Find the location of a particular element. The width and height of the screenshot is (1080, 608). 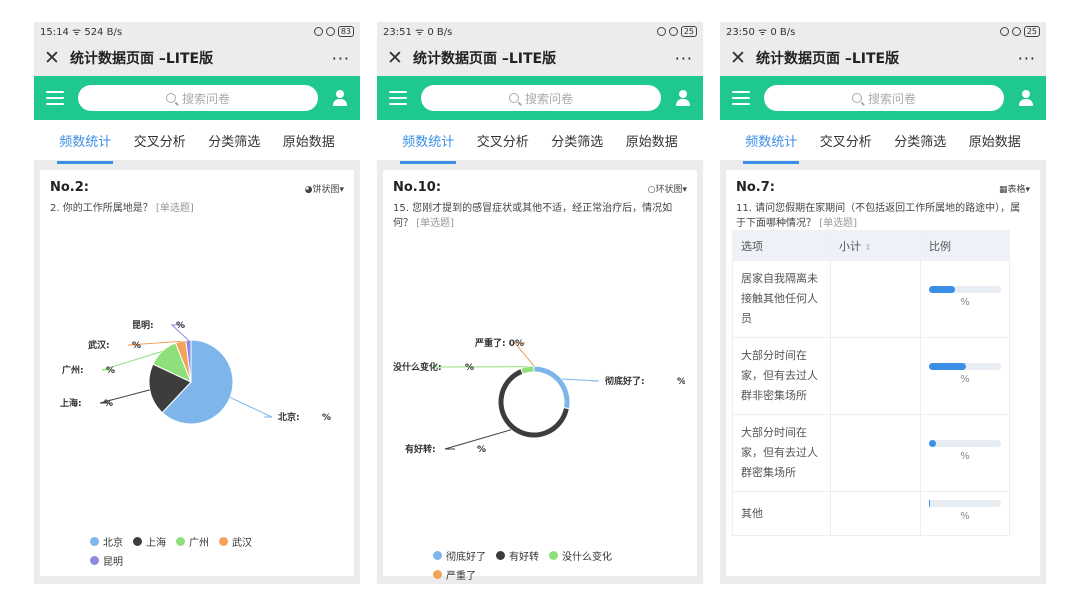

column-header-ratio: 比例 is located at coordinates (965, 245).